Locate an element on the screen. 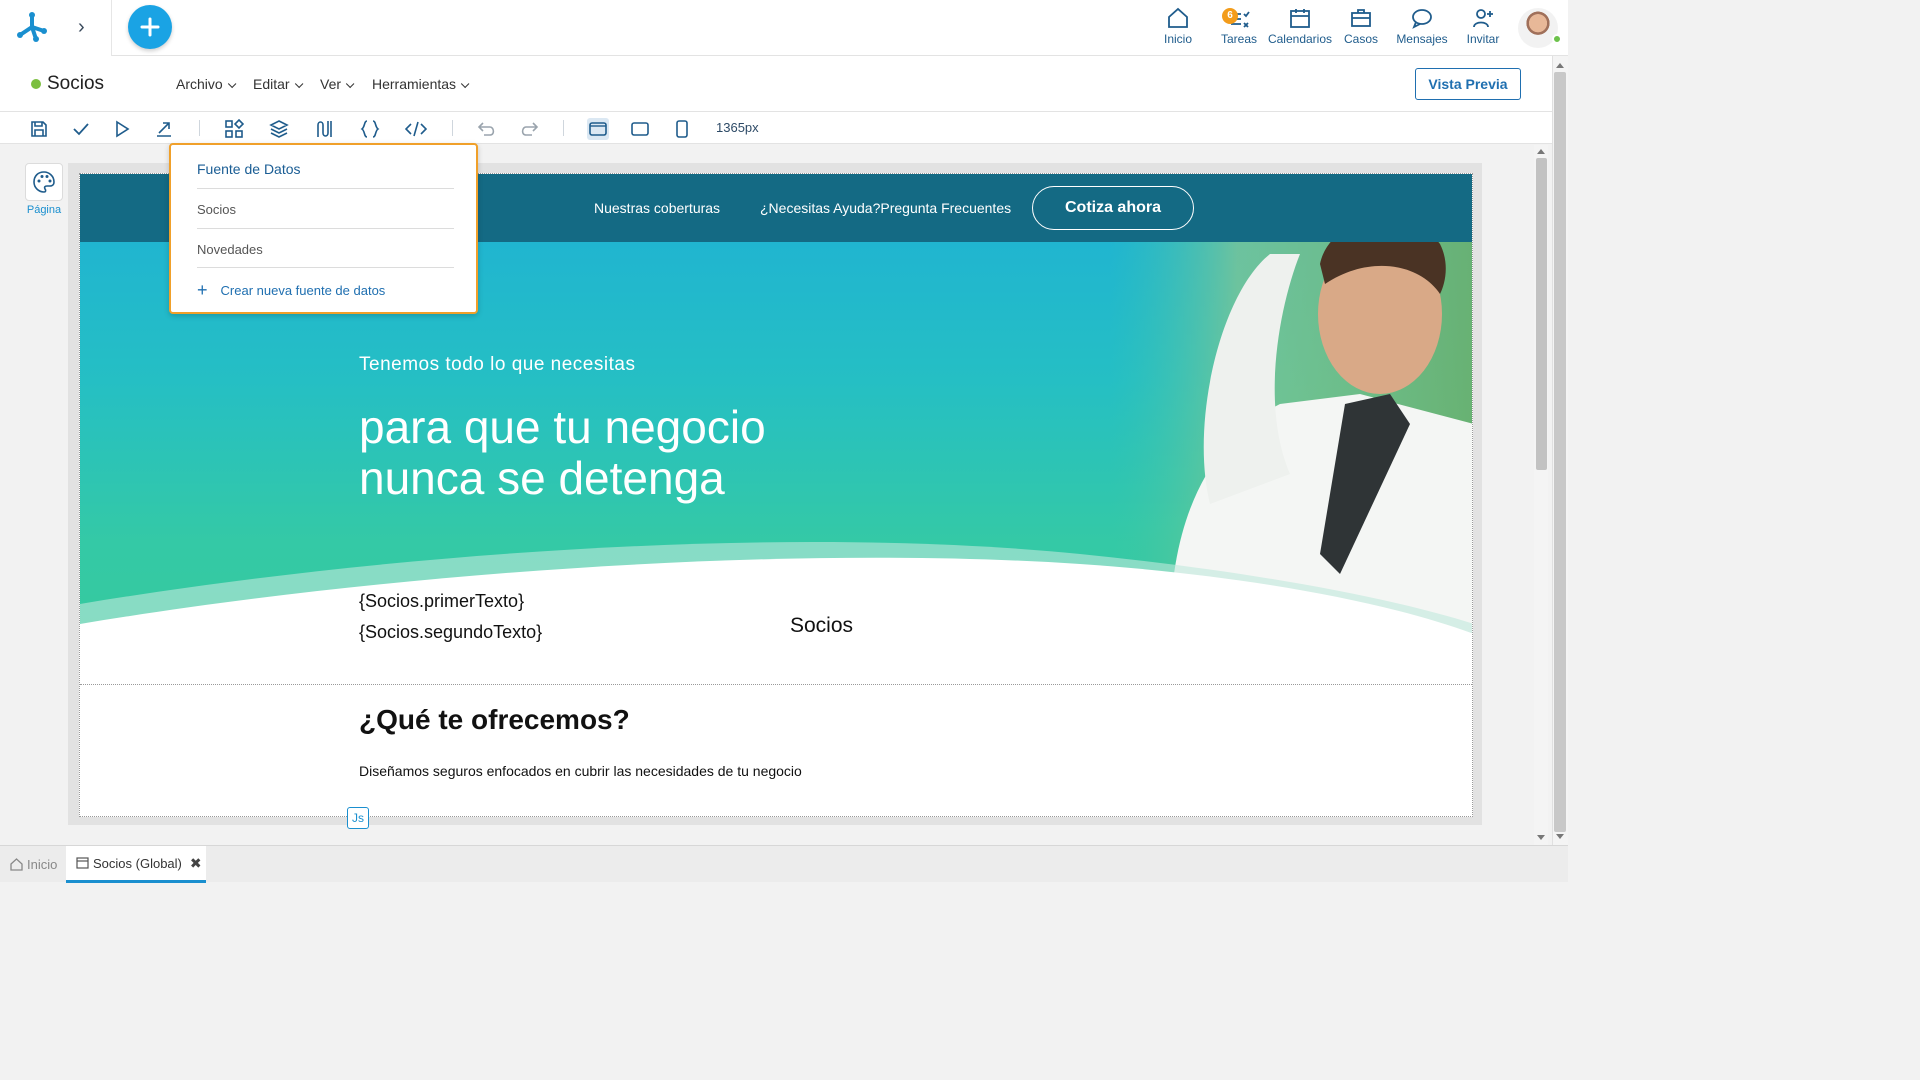 The height and width of the screenshot is (1080, 1920). hero-title-line: para que tu negocio is located at coordinates (562, 427).